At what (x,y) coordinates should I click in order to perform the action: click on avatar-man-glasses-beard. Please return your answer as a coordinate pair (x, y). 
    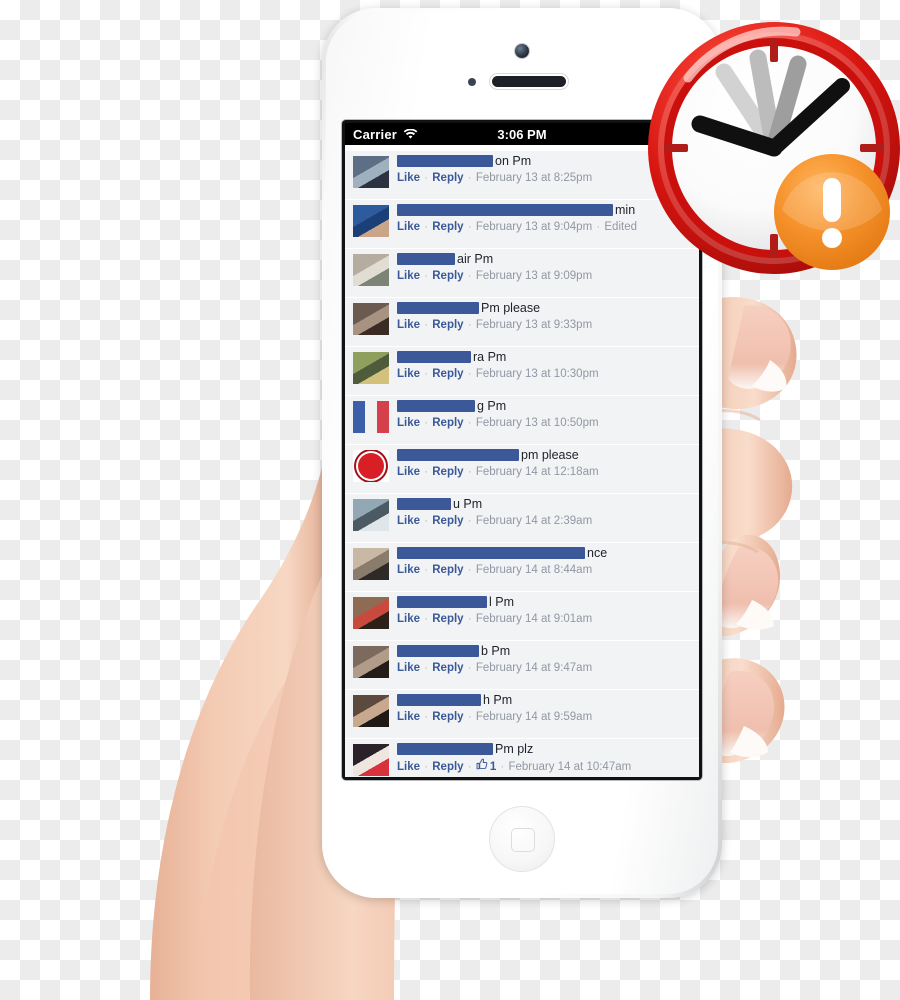
    Looking at the image, I should click on (371, 613).